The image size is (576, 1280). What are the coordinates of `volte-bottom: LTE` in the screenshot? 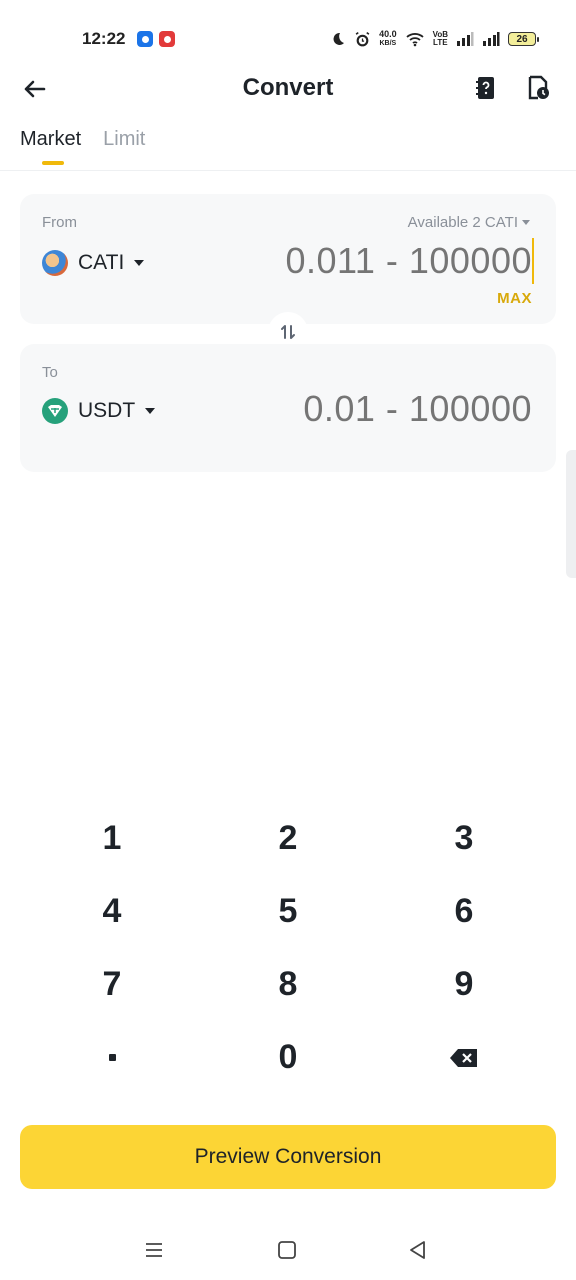 It's located at (440, 42).